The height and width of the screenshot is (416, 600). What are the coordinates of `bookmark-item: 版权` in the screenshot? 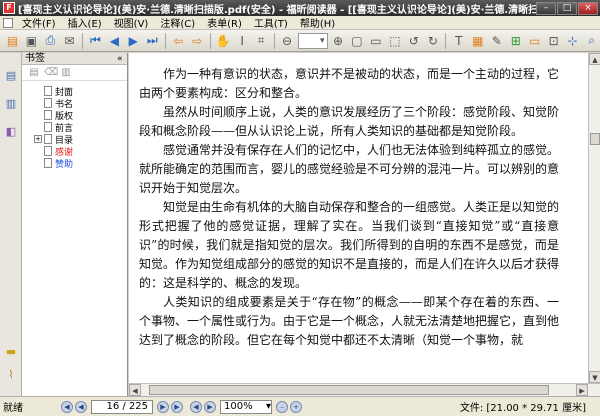 It's located at (74, 115).